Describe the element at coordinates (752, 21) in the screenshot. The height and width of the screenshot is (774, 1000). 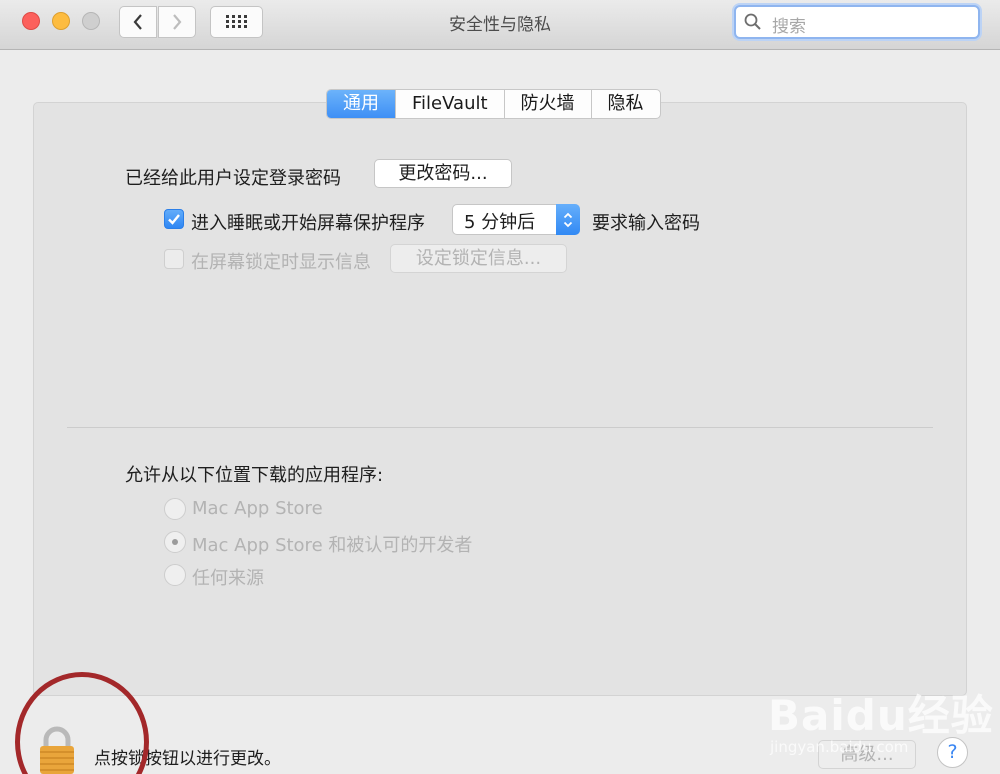
I see `search-icon` at that location.